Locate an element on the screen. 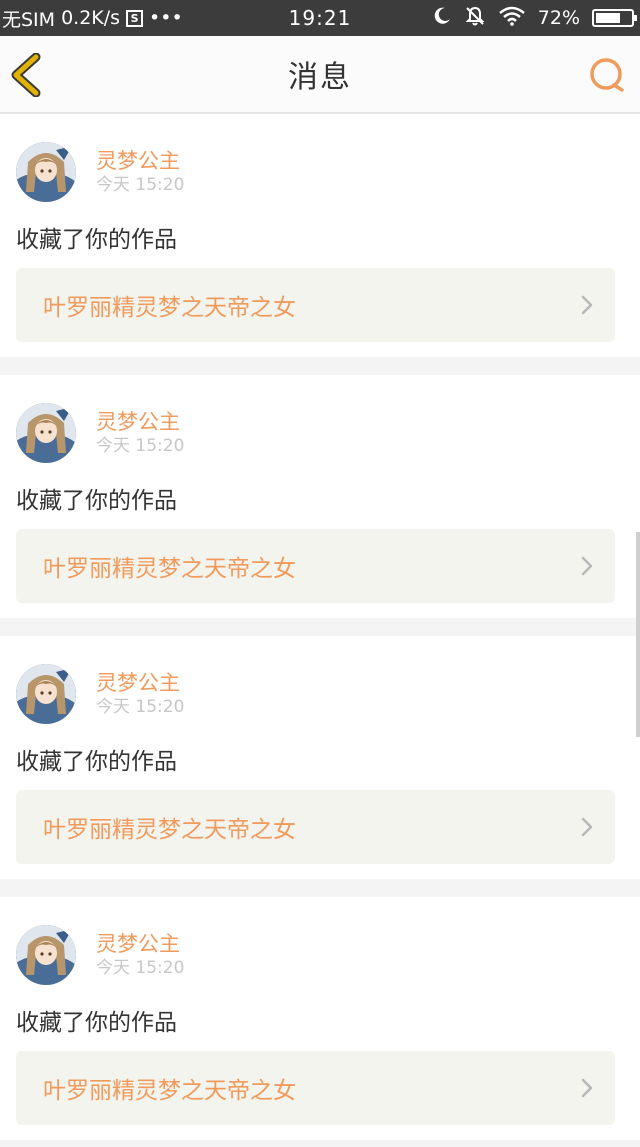  moon-icon is located at coordinates (442, 18).